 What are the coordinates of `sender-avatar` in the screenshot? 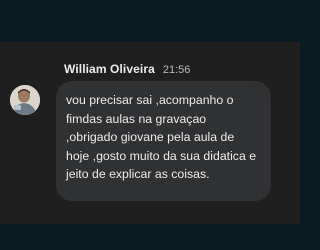 It's located at (25, 100).